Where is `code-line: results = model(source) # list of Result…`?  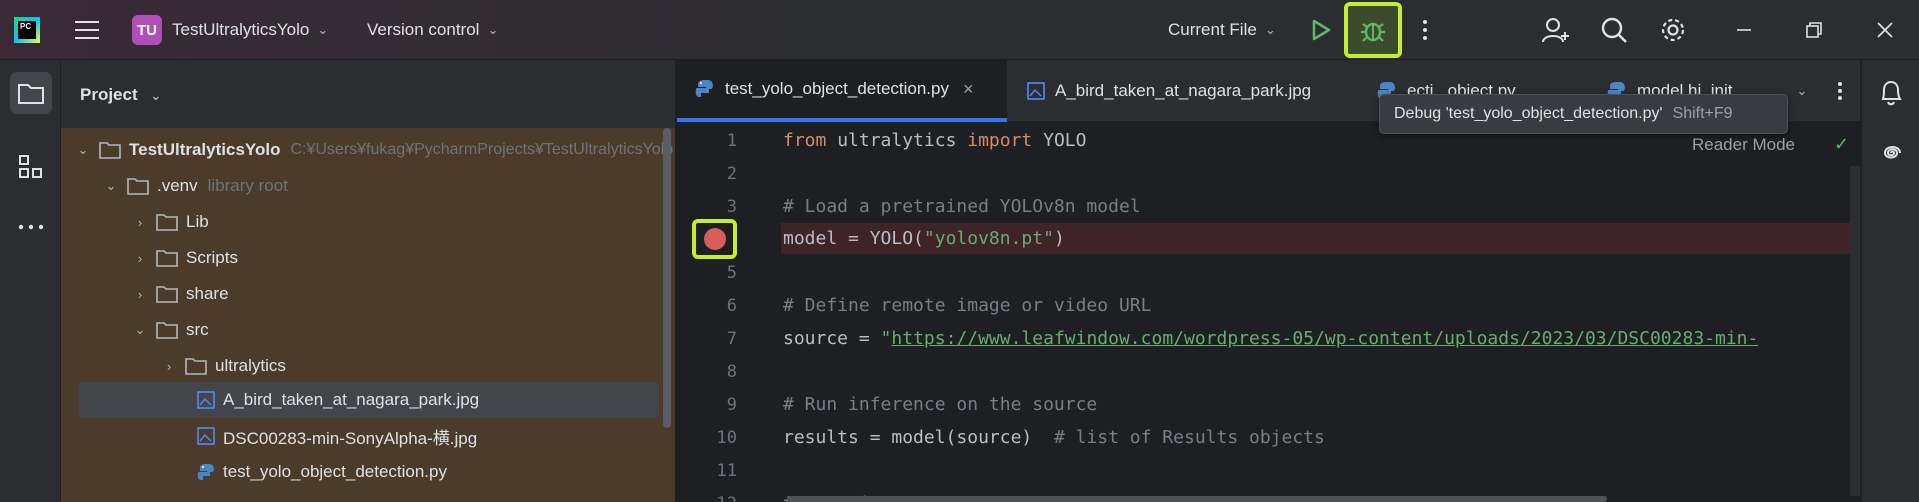
code-line: results = model(source) # list of Result… is located at coordinates (1054, 437).